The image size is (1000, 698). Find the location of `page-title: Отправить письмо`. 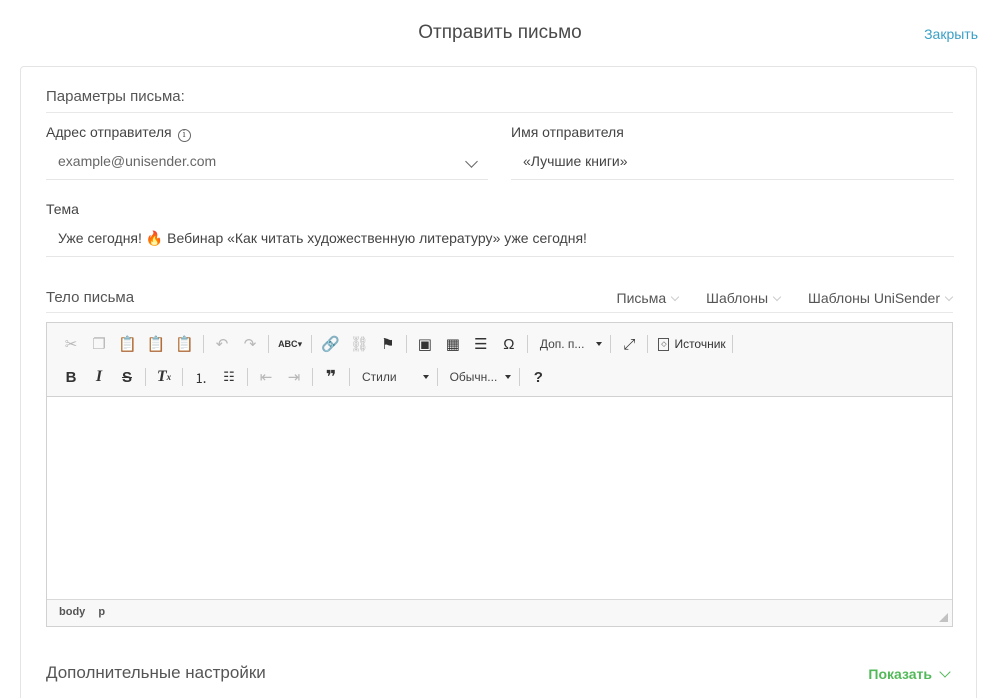

page-title: Отправить письмо is located at coordinates (500, 32).